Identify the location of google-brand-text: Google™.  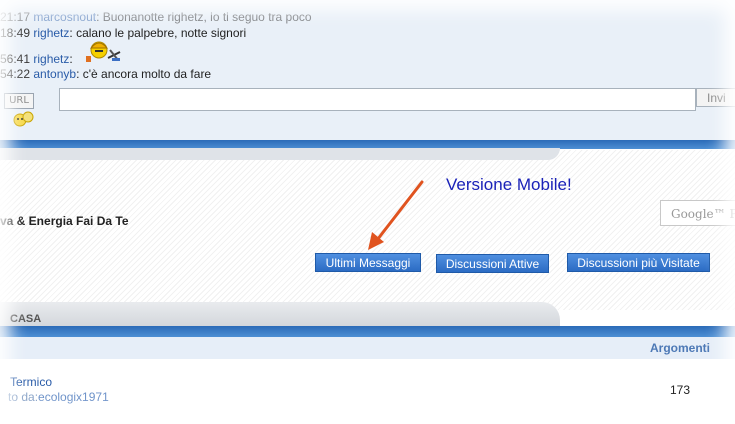
(698, 214).